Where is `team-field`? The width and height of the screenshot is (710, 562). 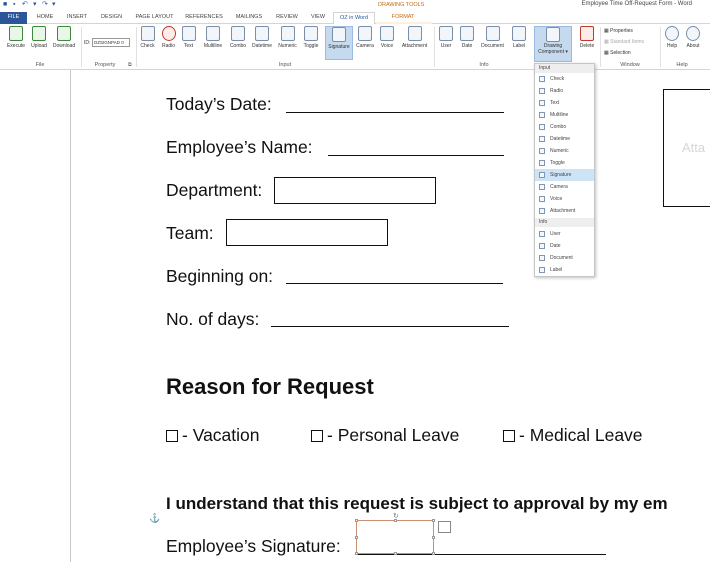 team-field is located at coordinates (307, 232).